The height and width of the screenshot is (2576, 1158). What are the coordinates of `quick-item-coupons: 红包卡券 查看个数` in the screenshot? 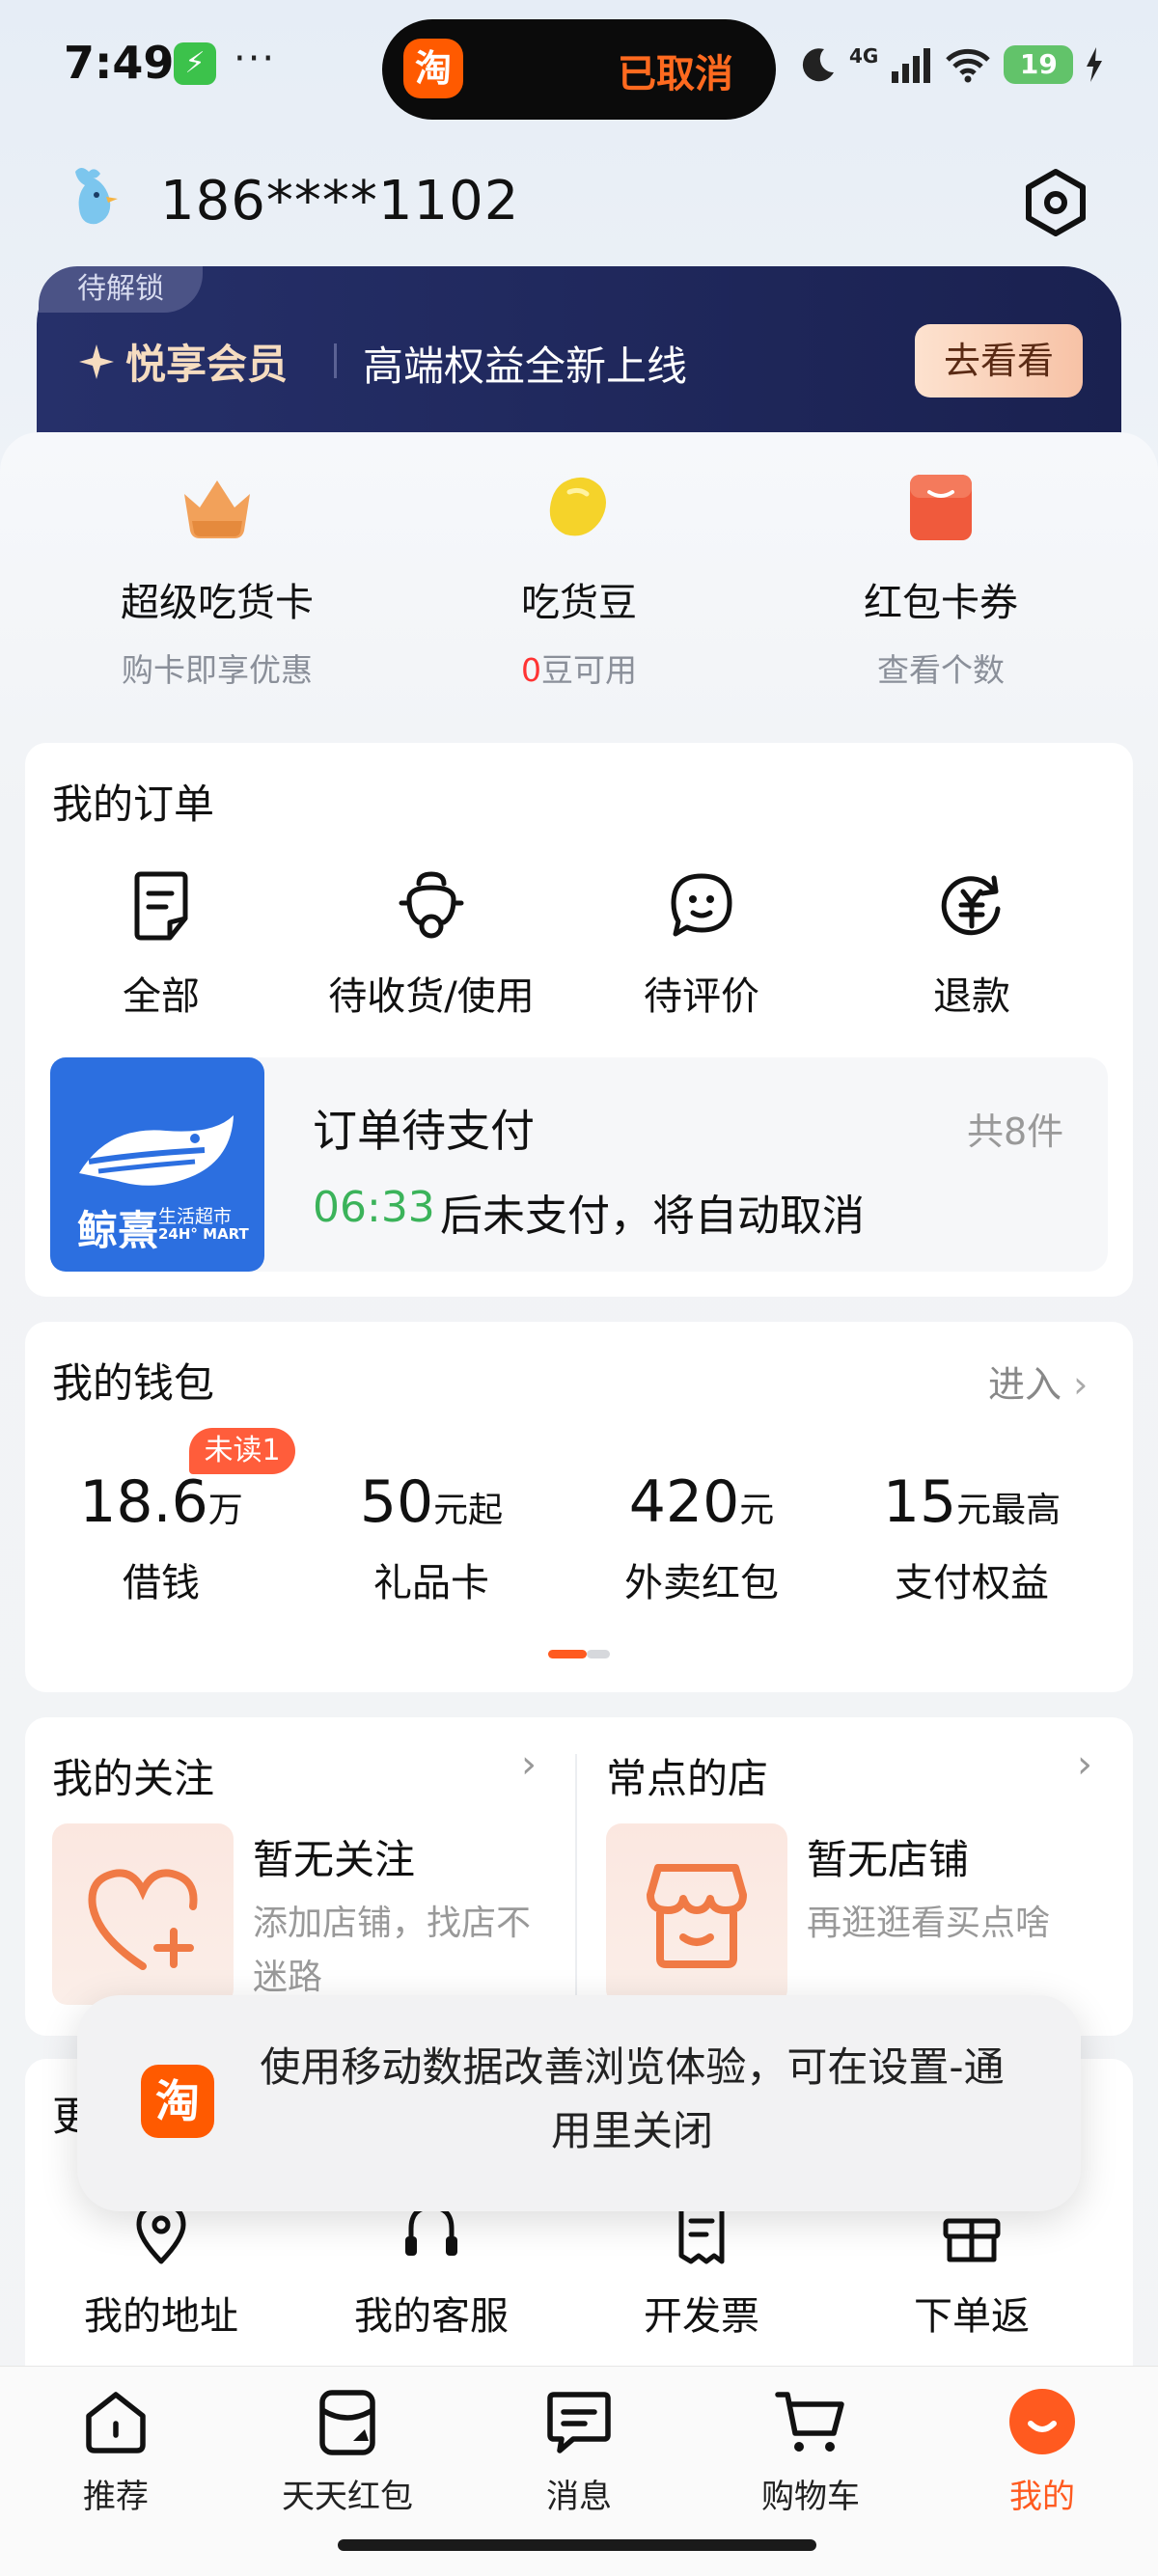 It's located at (941, 582).